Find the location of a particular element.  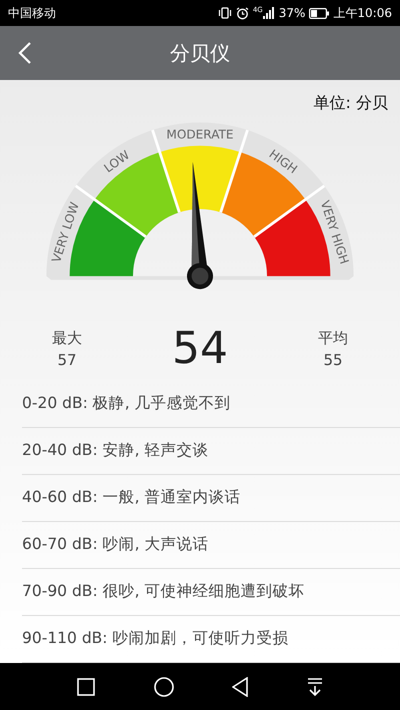

average-label: 平均 is located at coordinates (333, 338).